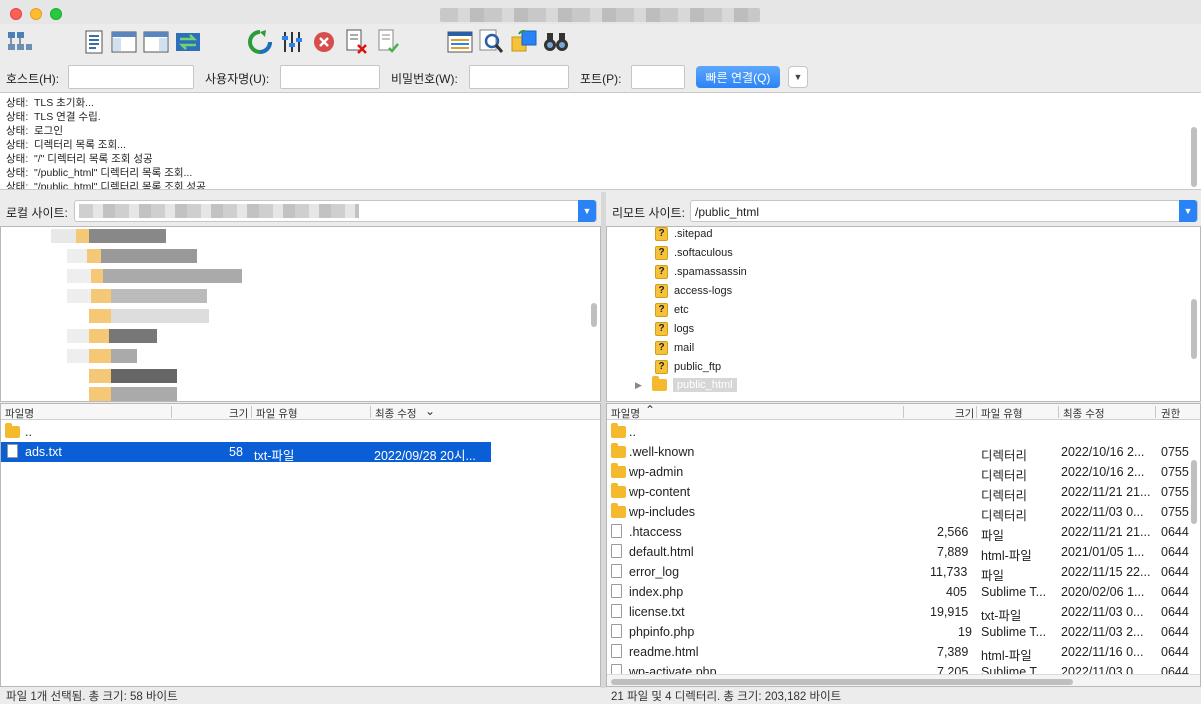  I want to click on window-title-redacted, so click(600, 15).